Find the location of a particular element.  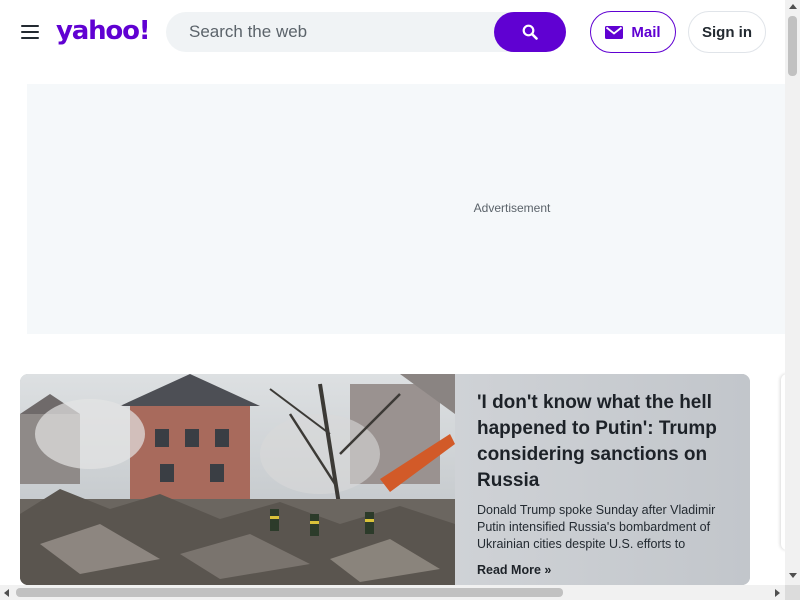

scroll-right-arrow-icon is located at coordinates (777, 593).